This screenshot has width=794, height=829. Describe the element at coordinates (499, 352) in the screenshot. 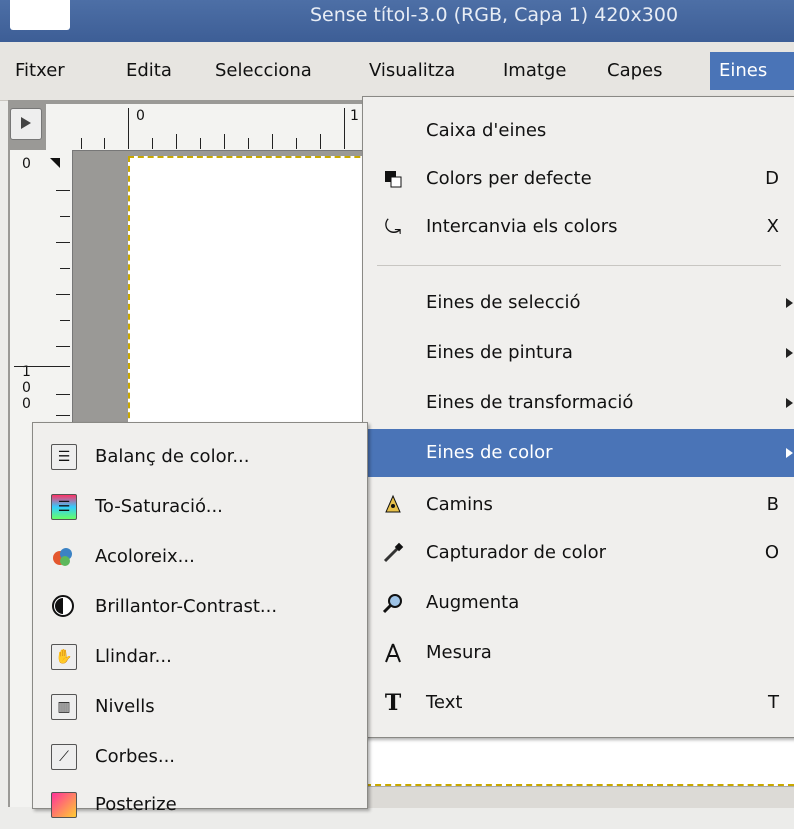

I see `menu-item-label: Eines de pintura` at that location.